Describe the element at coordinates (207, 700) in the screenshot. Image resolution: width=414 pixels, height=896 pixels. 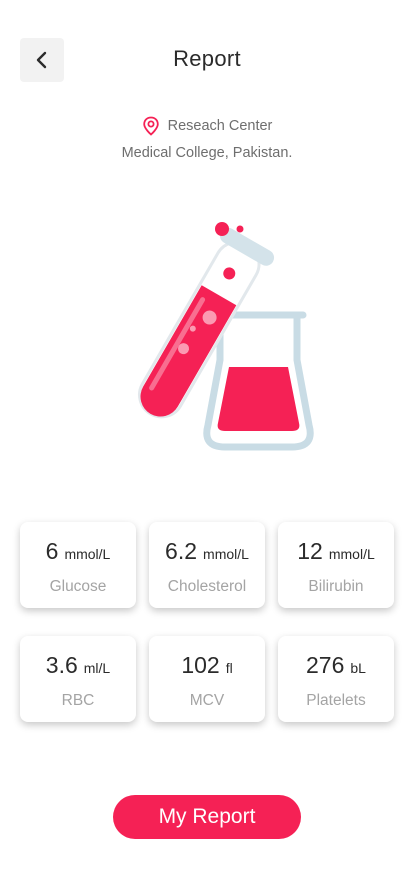
I see `metric-label: MCV` at that location.